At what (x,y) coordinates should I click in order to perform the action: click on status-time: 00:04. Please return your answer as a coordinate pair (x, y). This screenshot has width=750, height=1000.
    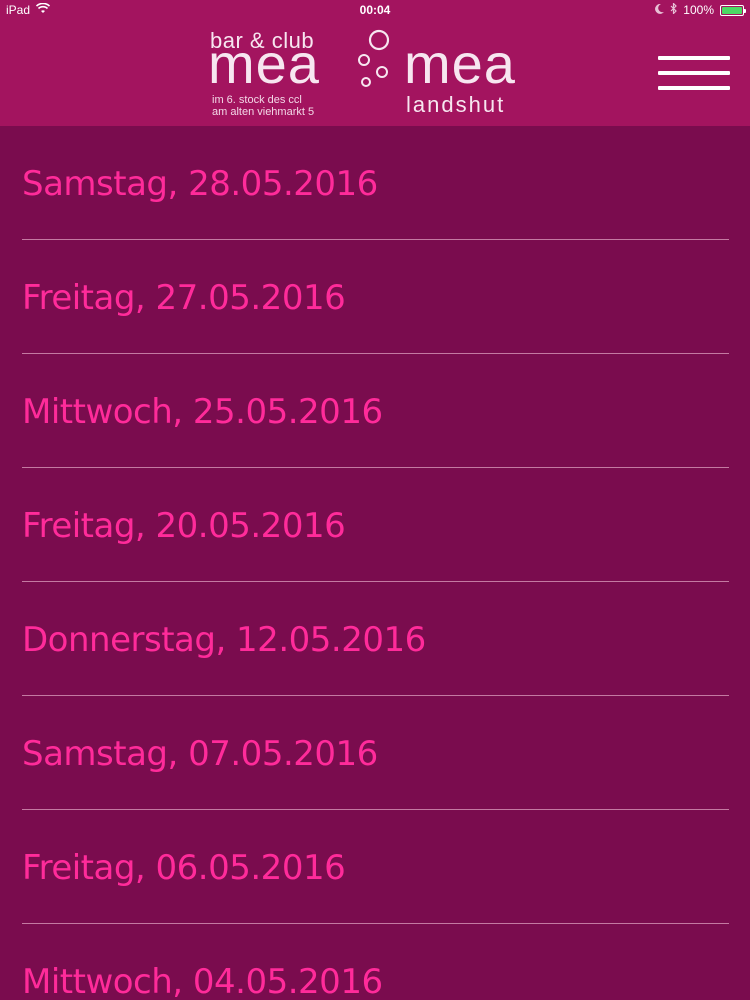
    Looking at the image, I should click on (375, 10).